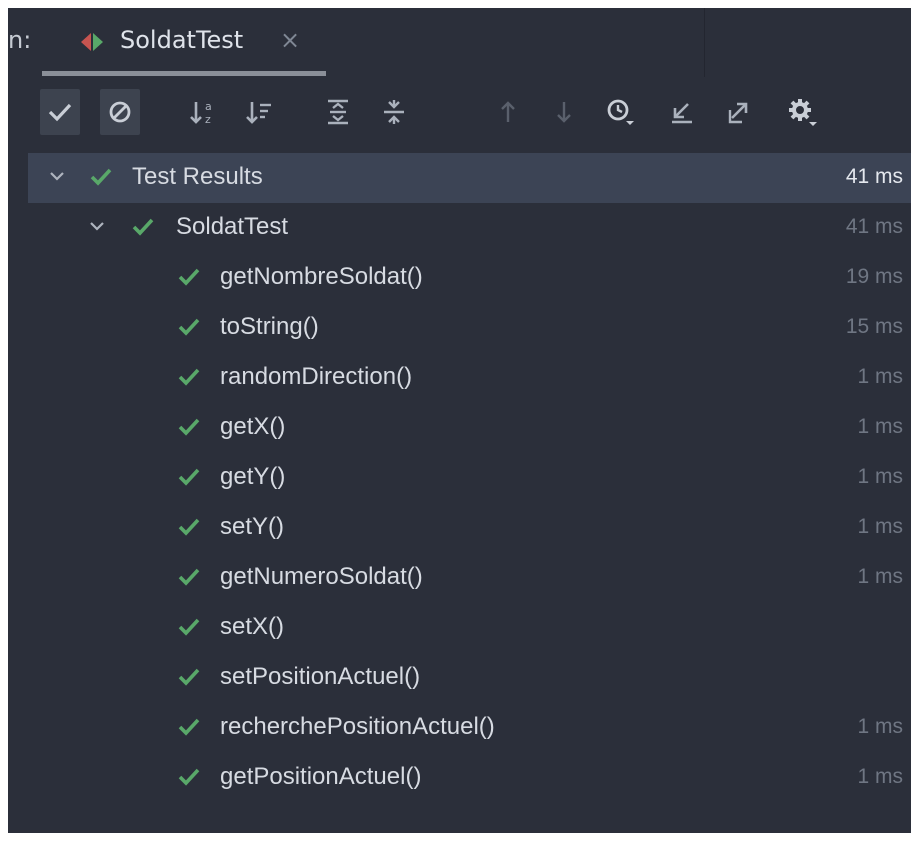 The image size is (919, 841). I want to click on history-icon, so click(620, 112).